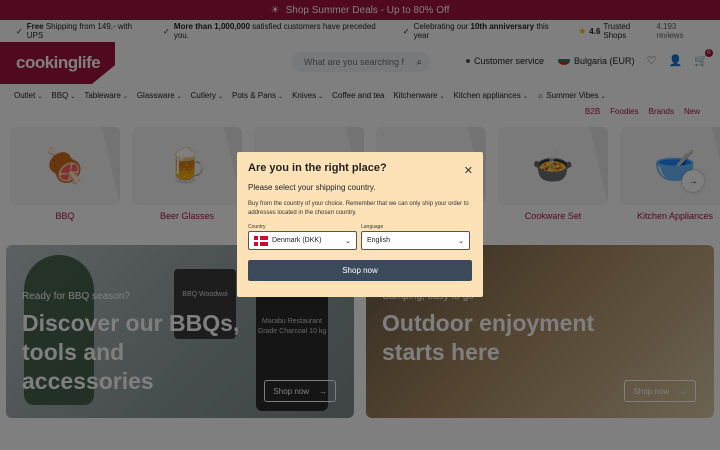  I want to click on country-select: Denmark (DKK) ⌄, so click(302, 240).